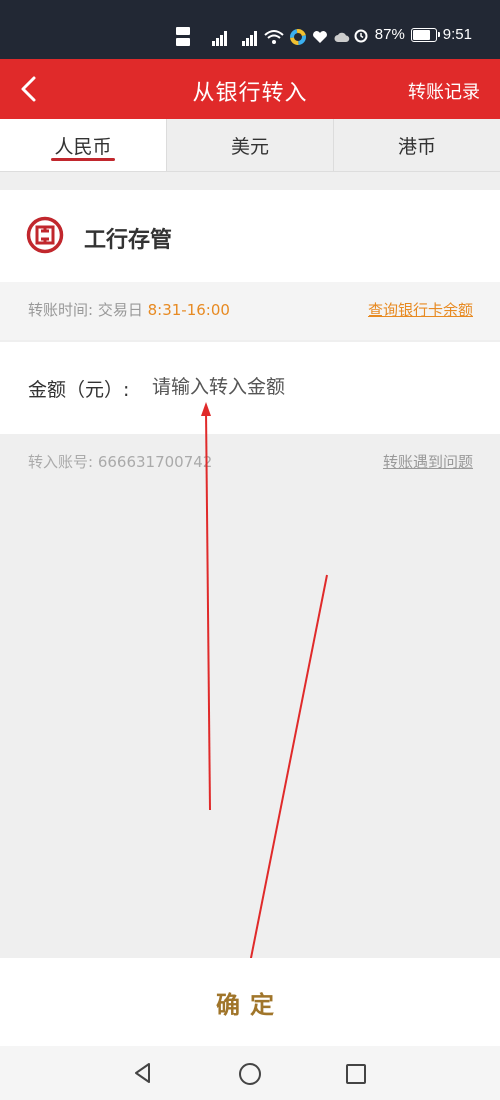 The width and height of the screenshot is (500, 1100). I want to click on nav-home-icon, so click(250, 1074).